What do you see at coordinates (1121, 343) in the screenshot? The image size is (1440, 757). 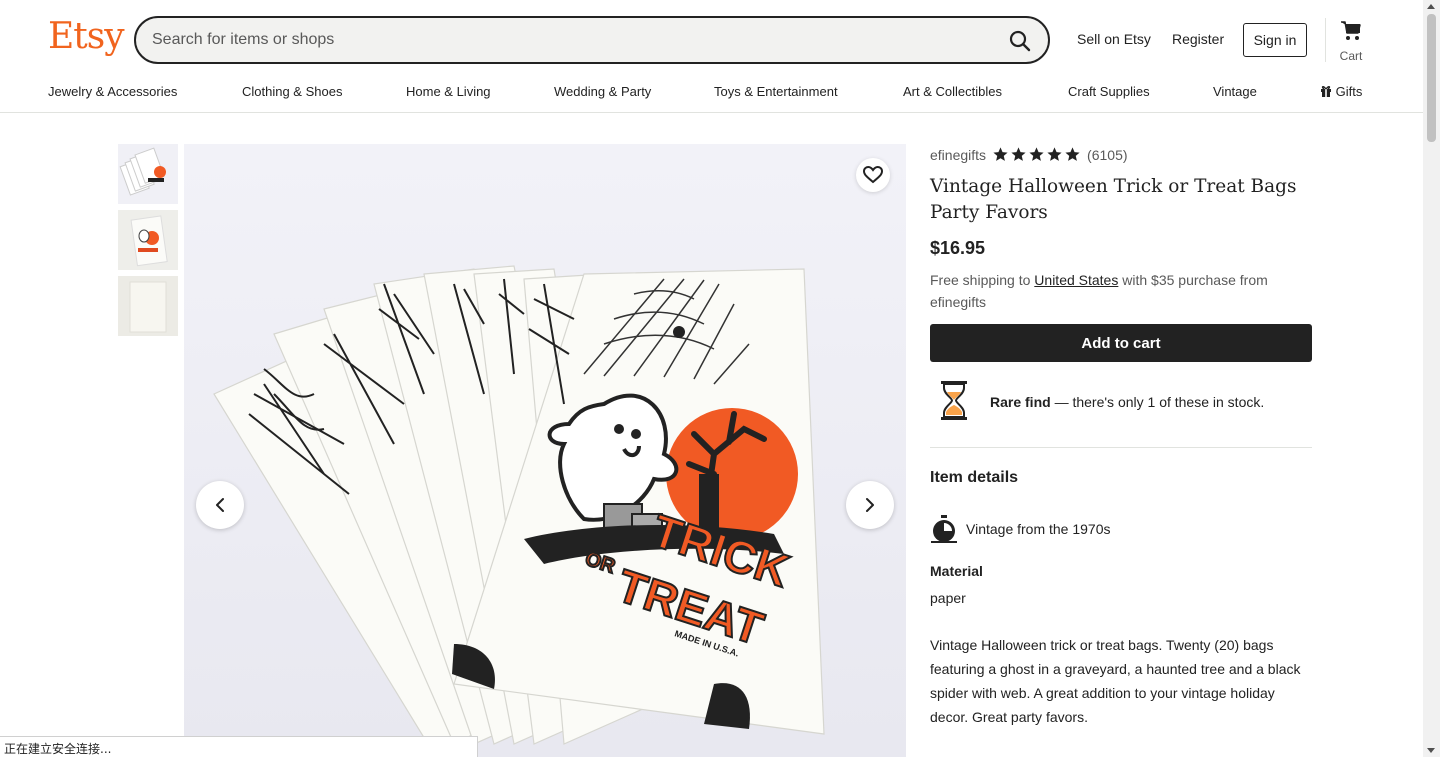 I see `add-to-cart-button: Add to cart` at bounding box center [1121, 343].